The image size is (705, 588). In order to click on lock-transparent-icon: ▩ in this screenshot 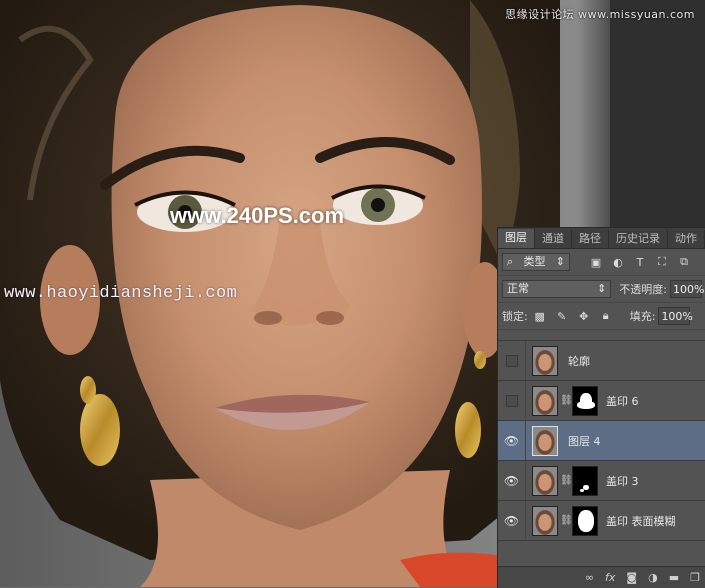, I will do `click(540, 316)`.